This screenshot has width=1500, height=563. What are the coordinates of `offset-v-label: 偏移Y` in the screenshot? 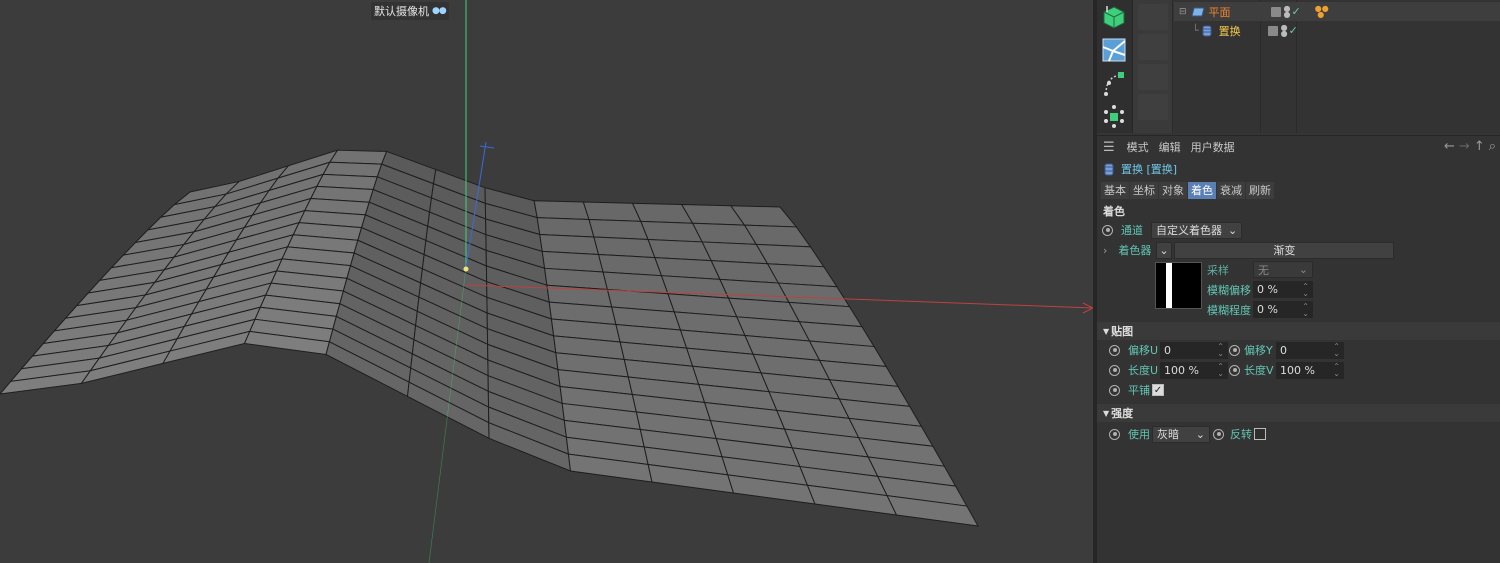 It's located at (1258, 350).